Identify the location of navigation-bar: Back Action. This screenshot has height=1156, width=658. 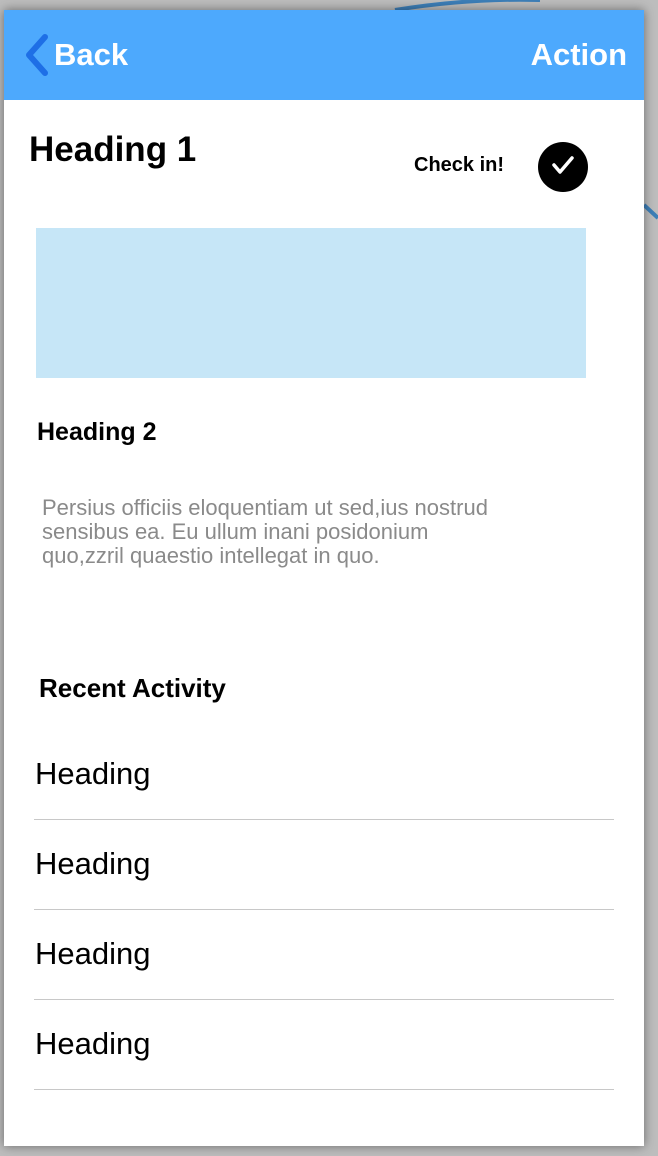
(324, 55).